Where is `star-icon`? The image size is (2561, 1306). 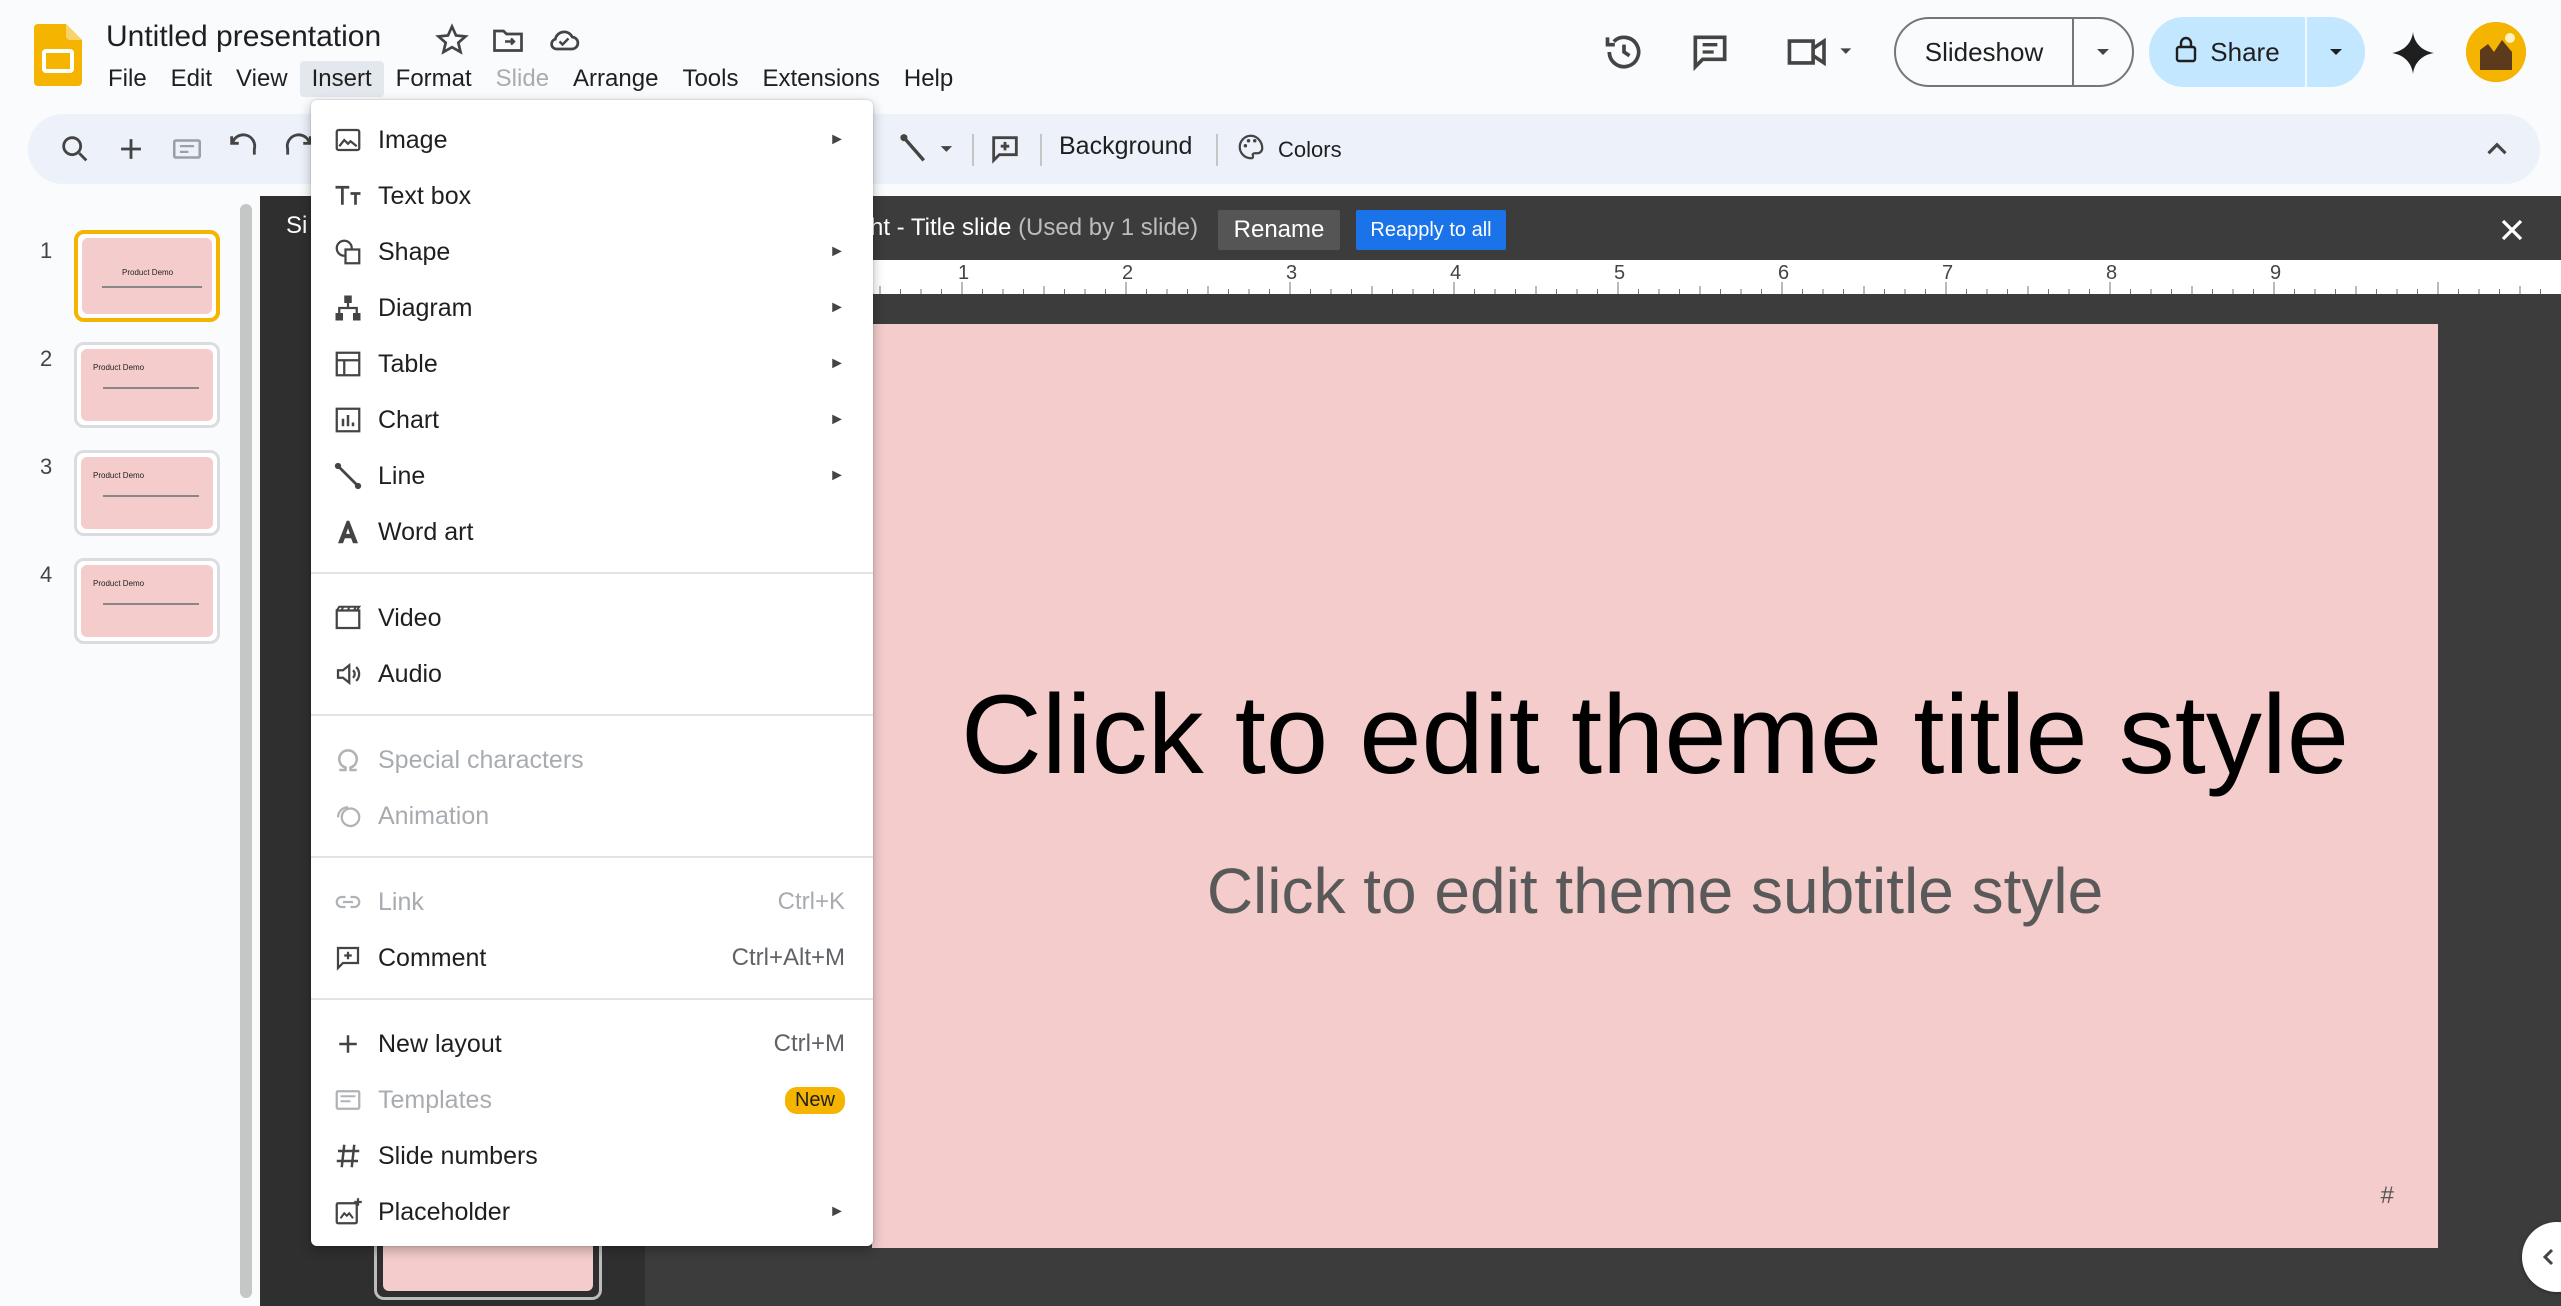 star-icon is located at coordinates (452, 40).